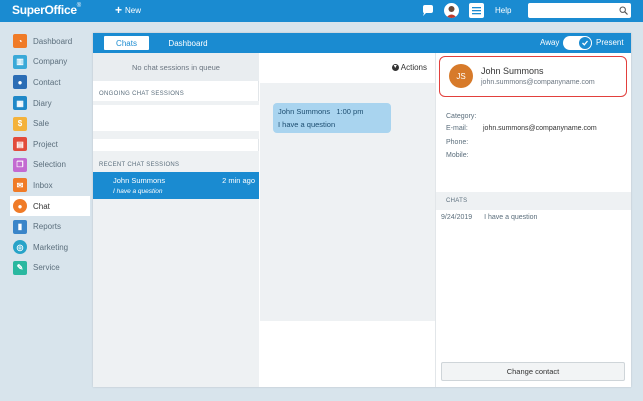 This screenshot has height=401, width=643. I want to click on tab-chats: Chats, so click(126, 43).